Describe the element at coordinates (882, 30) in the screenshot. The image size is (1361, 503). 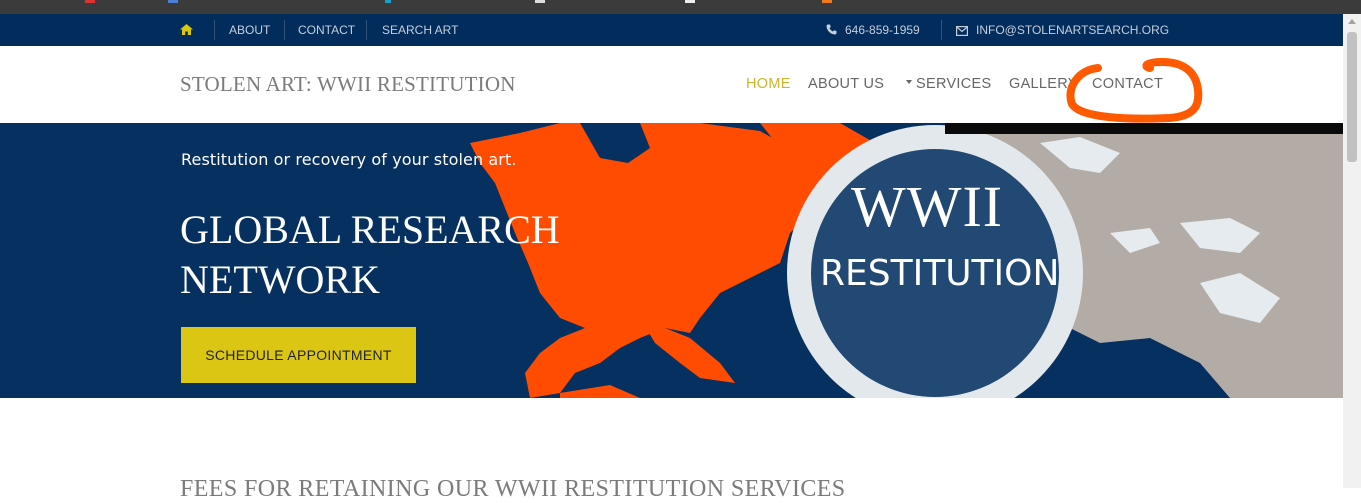
I see `topbar-phone-link: 646-859-1959` at that location.